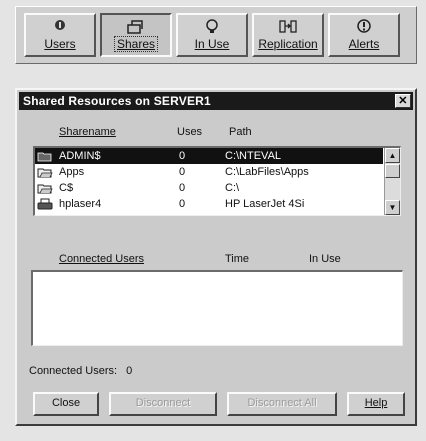 The image size is (426, 441). I want to click on scroll-thumb, so click(392, 171).